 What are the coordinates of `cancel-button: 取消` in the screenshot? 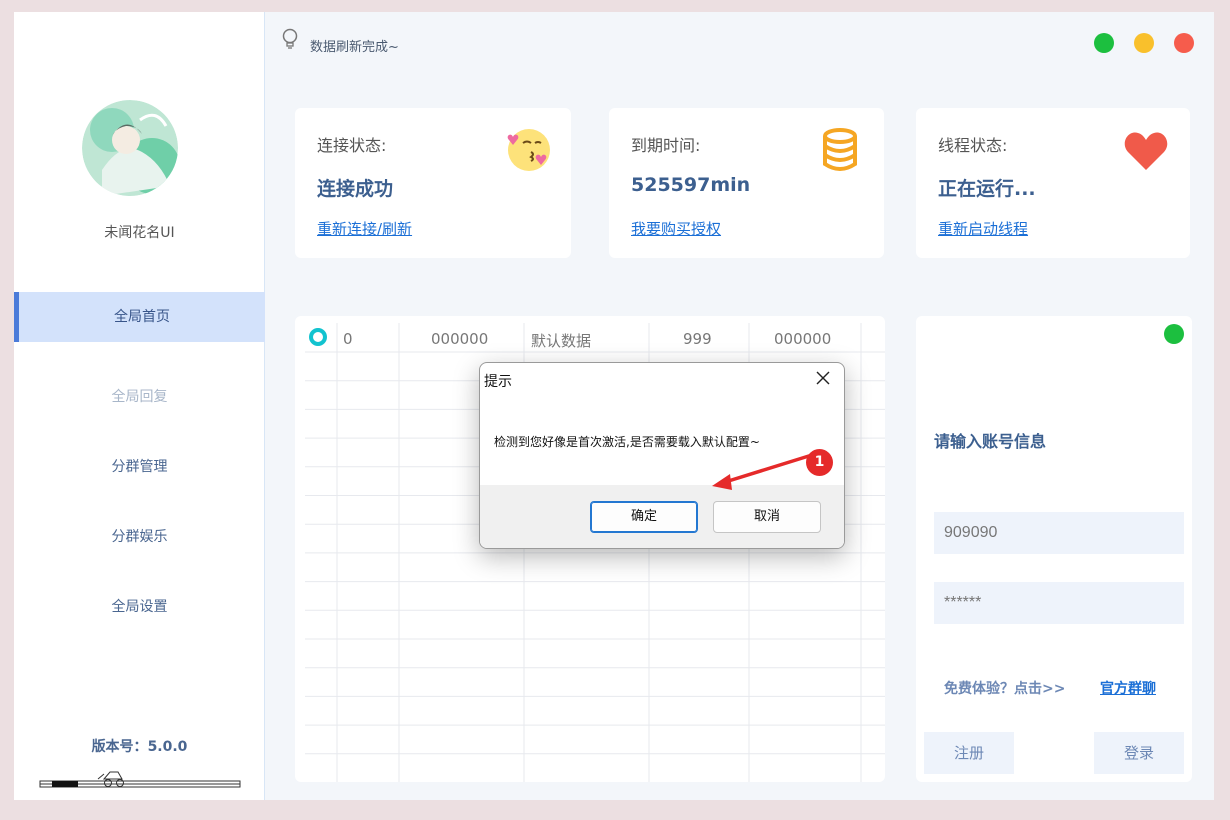 It's located at (767, 517).